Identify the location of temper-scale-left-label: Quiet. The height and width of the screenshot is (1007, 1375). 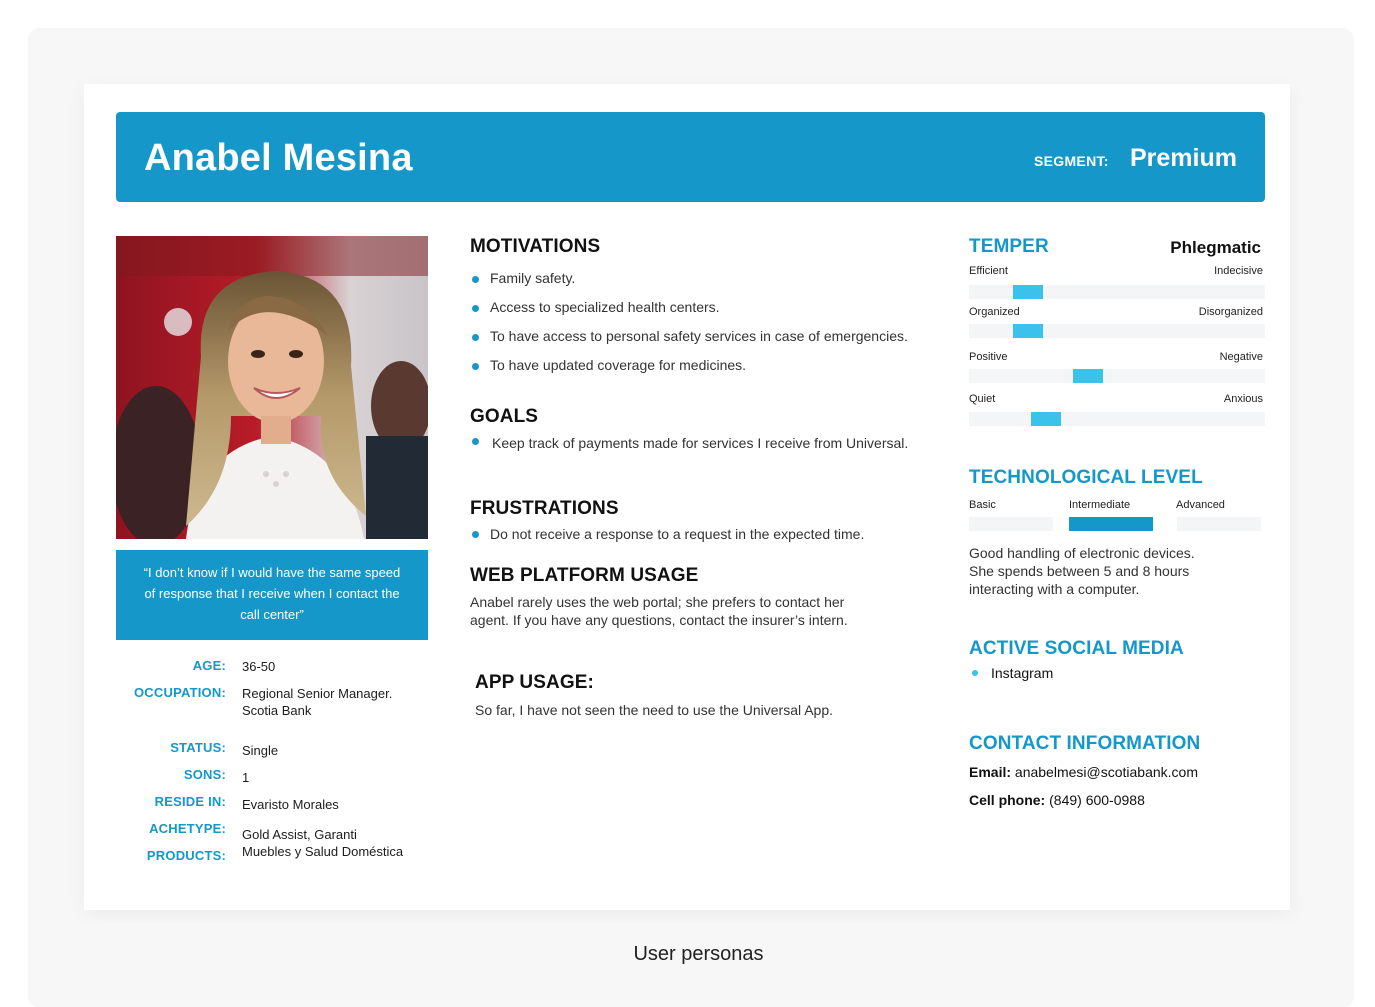
(982, 399).